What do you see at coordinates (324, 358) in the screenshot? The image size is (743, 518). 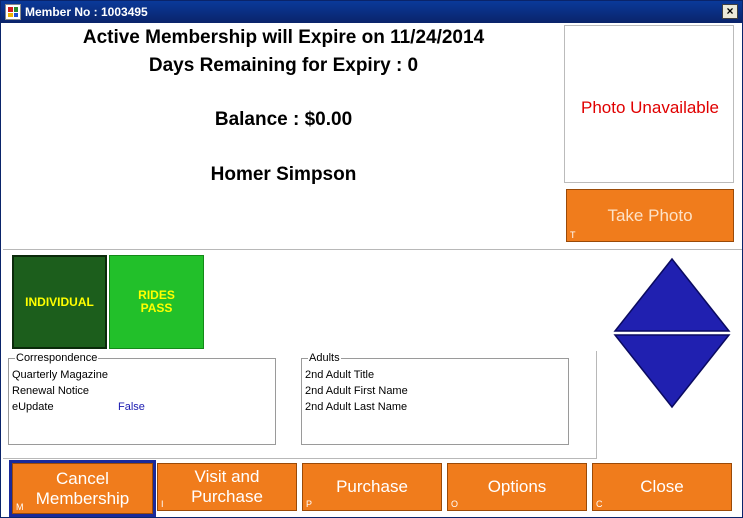 I see `adults-title: Adults` at bounding box center [324, 358].